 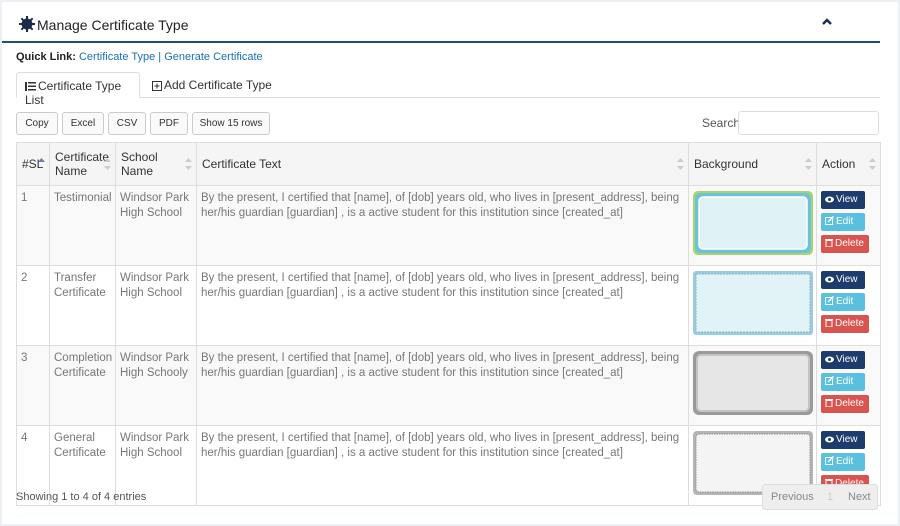 What do you see at coordinates (157, 86) in the screenshot?
I see `plus-square-icon` at bounding box center [157, 86].